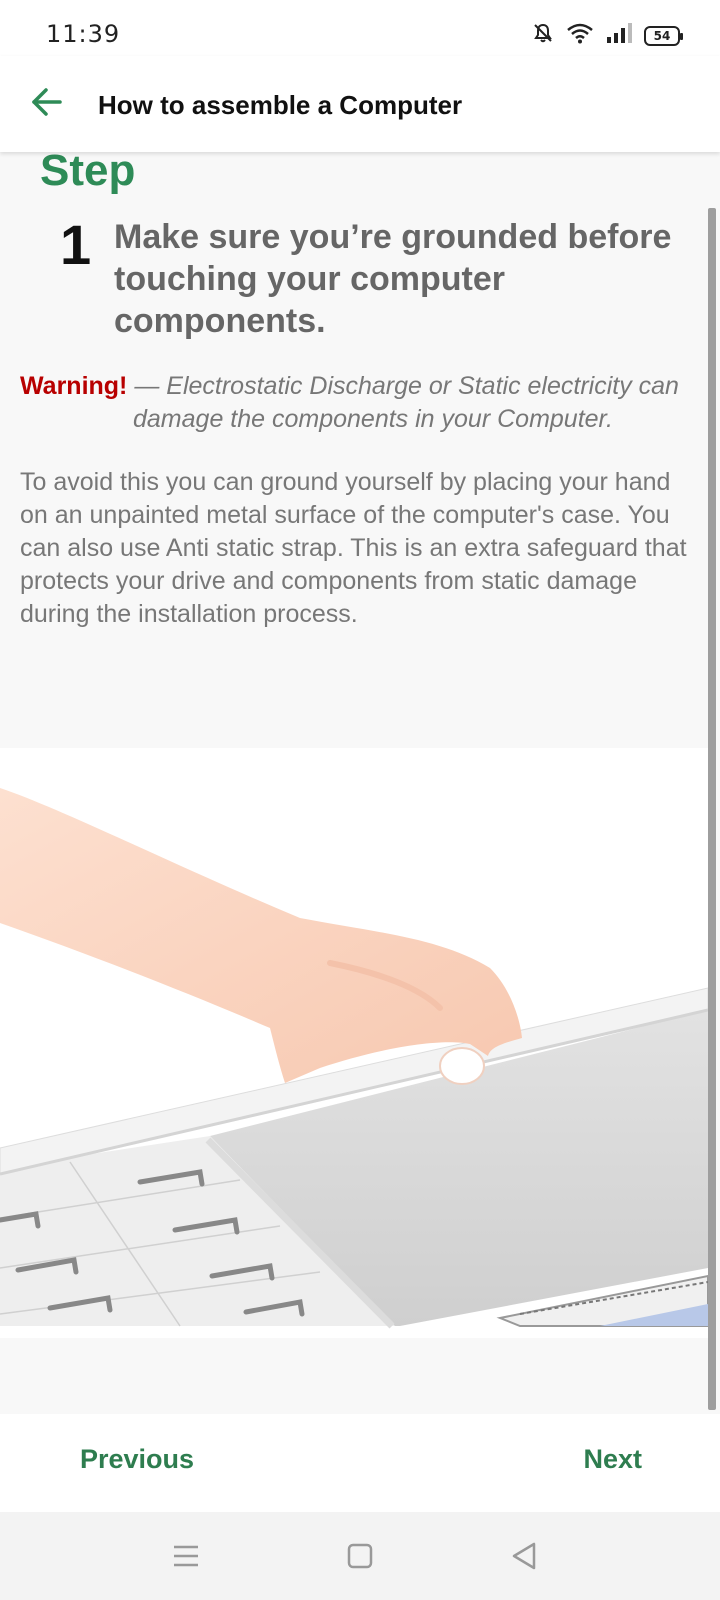 This screenshot has width=720, height=1600. Describe the element at coordinates (83, 34) in the screenshot. I see `status-time: 11:39` at that location.